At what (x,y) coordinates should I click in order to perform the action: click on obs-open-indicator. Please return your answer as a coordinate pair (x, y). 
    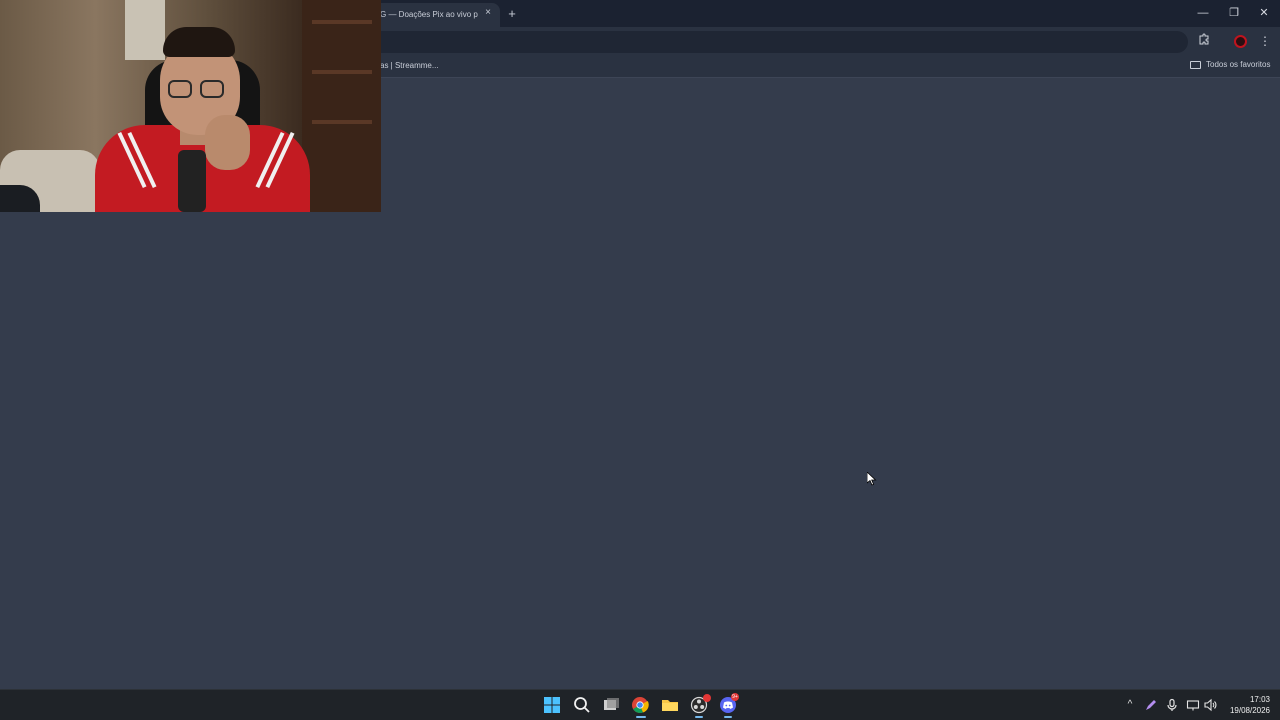
    Looking at the image, I should click on (699, 717).